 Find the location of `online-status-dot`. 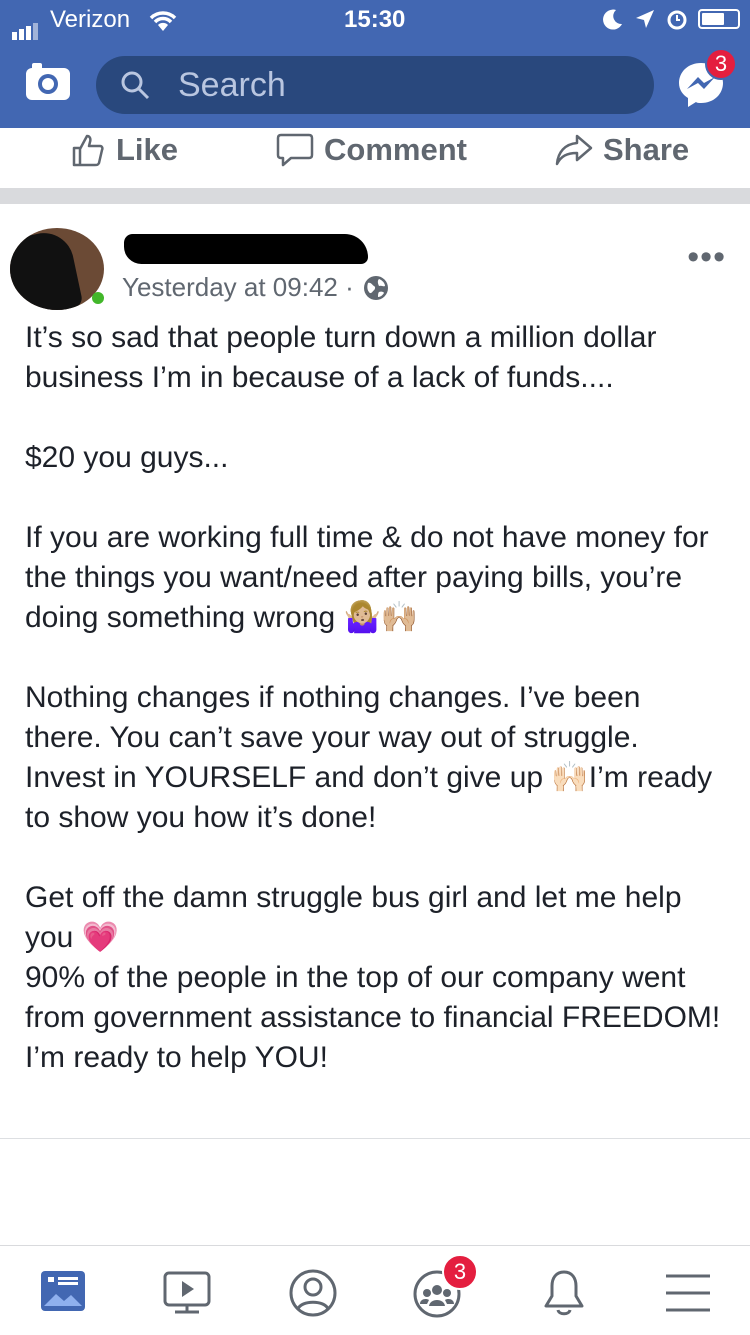

online-status-dot is located at coordinates (98, 298).